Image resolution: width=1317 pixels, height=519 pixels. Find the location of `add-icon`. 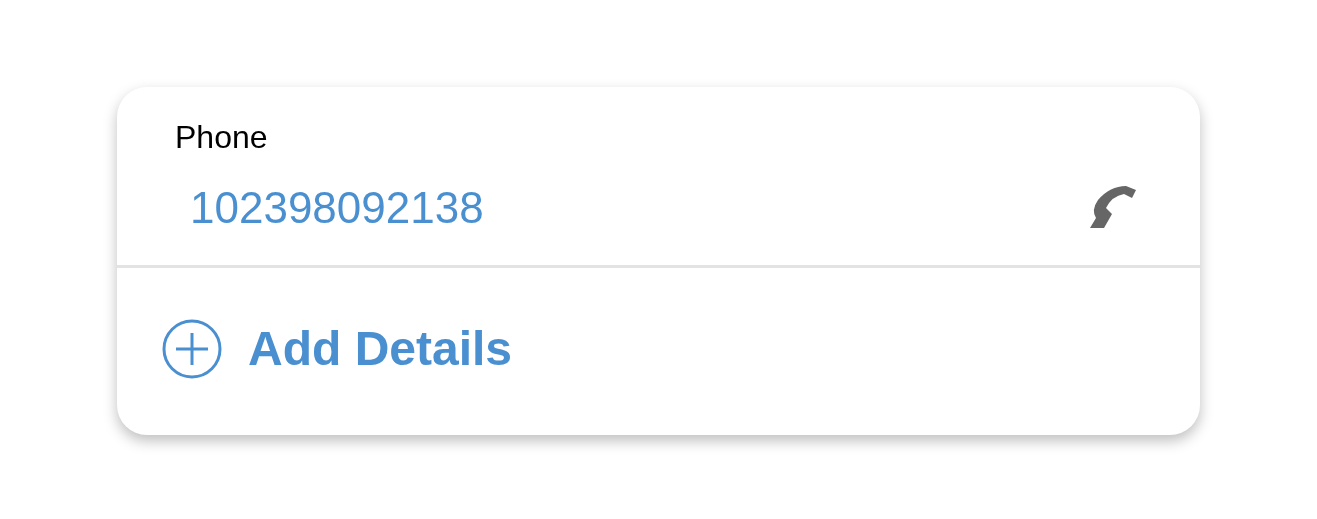

add-icon is located at coordinates (192, 348).